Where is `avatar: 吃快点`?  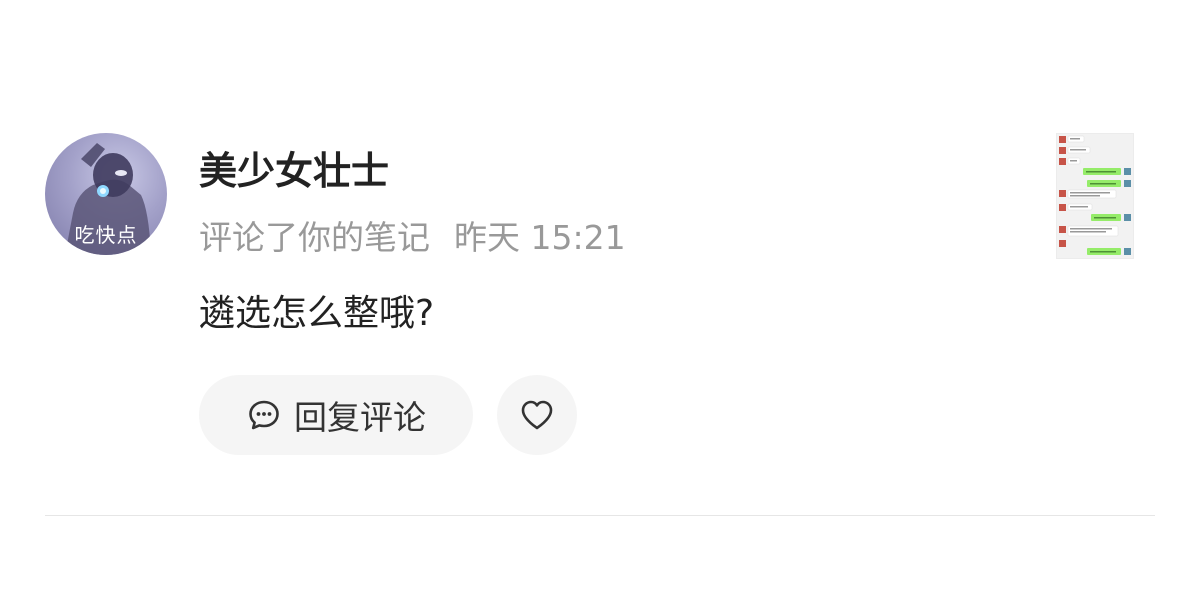 avatar: 吃快点 is located at coordinates (106, 194).